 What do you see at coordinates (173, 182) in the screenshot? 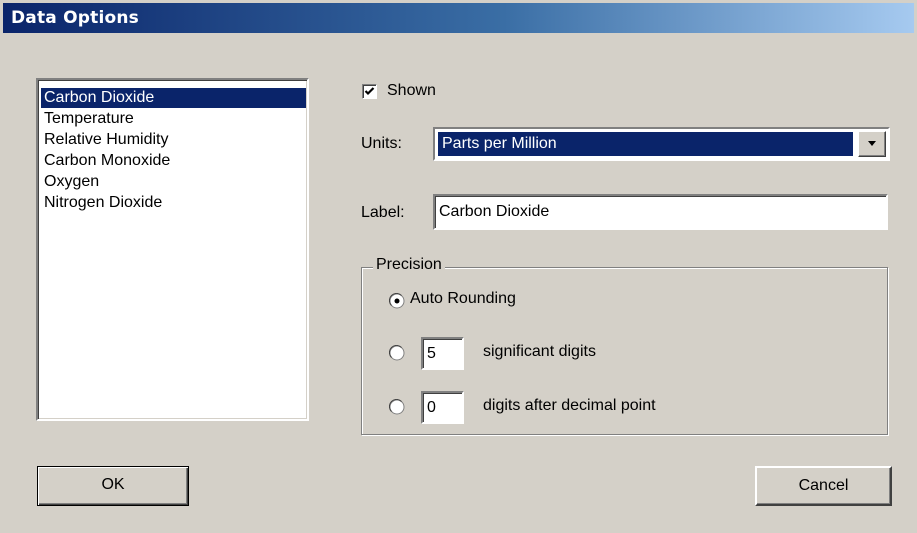
I see `list-item: Oxygen` at bounding box center [173, 182].